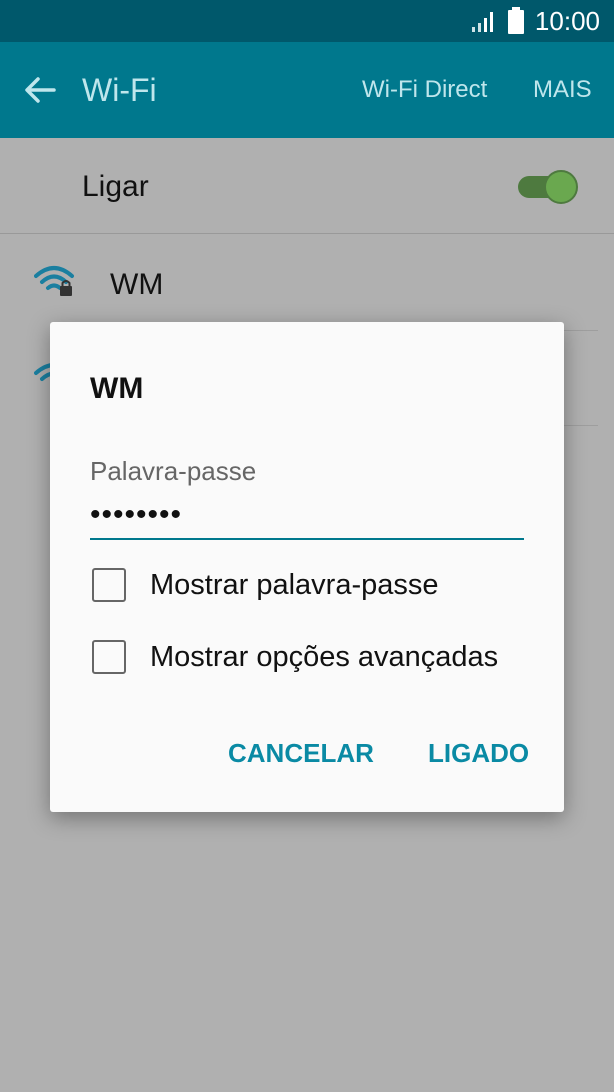 The image size is (614, 1092). What do you see at coordinates (561, 187) in the screenshot?
I see `toggle-knob` at bounding box center [561, 187].